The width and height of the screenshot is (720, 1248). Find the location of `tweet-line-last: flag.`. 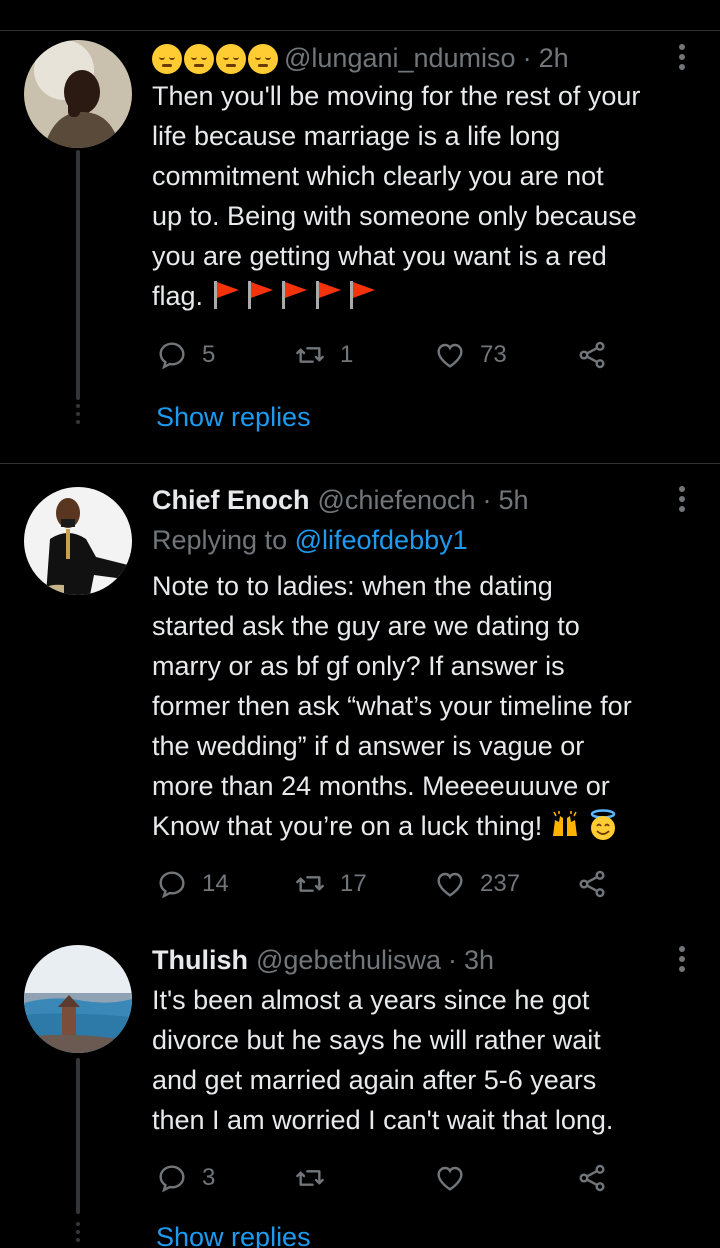

tweet-line-last: flag. is located at coordinates (426, 296).